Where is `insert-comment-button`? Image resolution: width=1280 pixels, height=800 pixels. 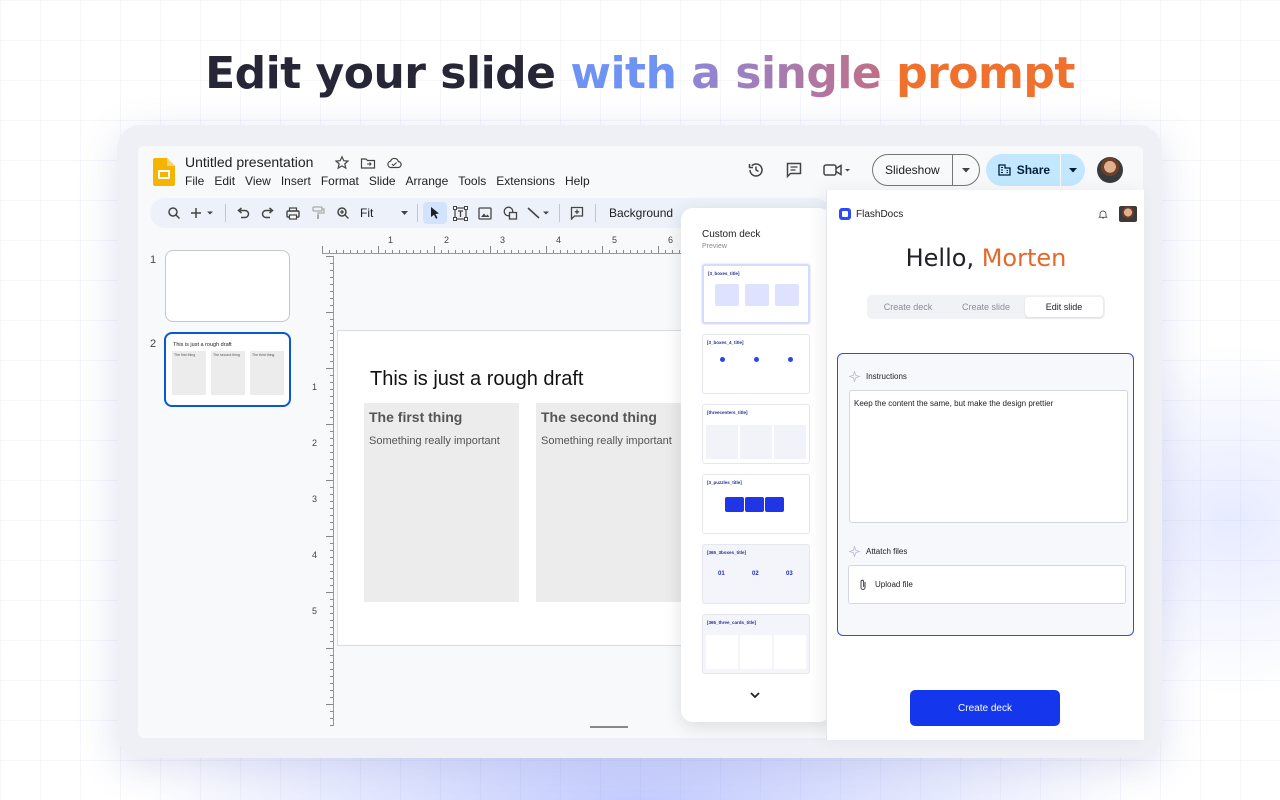 insert-comment-button is located at coordinates (577, 213).